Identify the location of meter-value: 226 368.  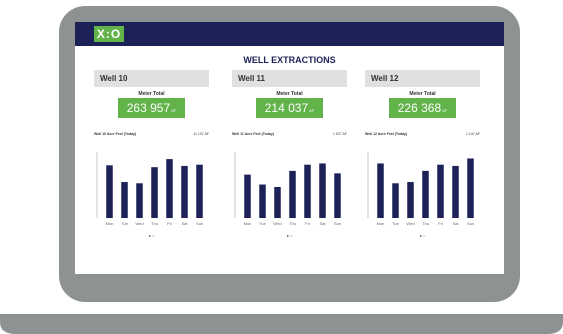
(419, 108).